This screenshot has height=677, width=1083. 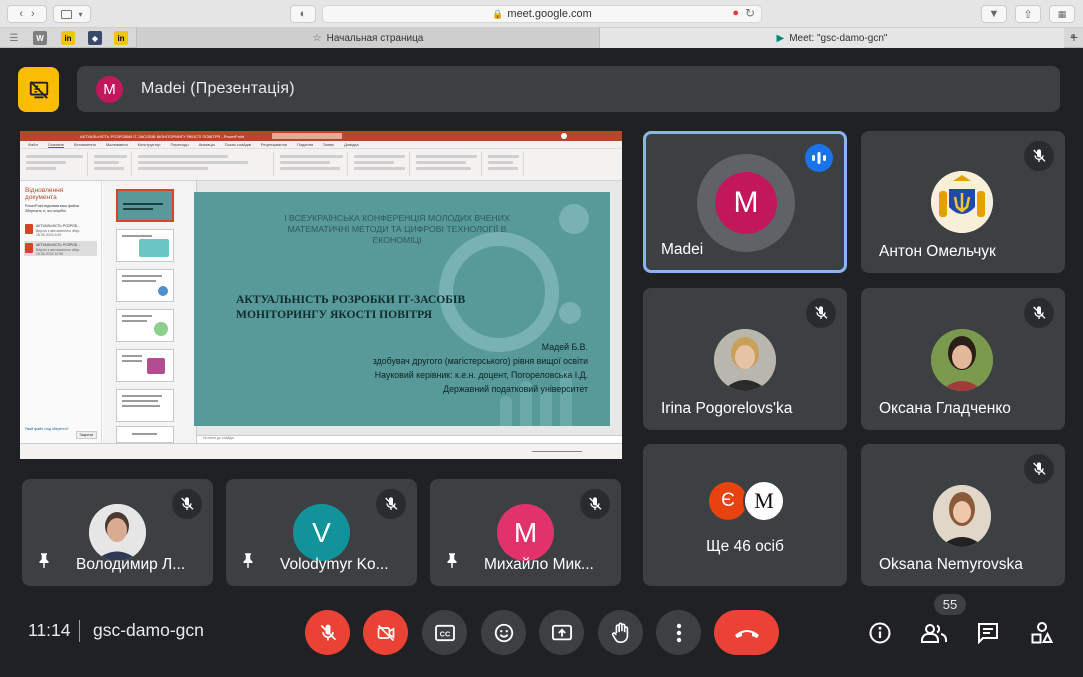 I want to click on ppt-menu-item: Вставлення, so click(x=84, y=144).